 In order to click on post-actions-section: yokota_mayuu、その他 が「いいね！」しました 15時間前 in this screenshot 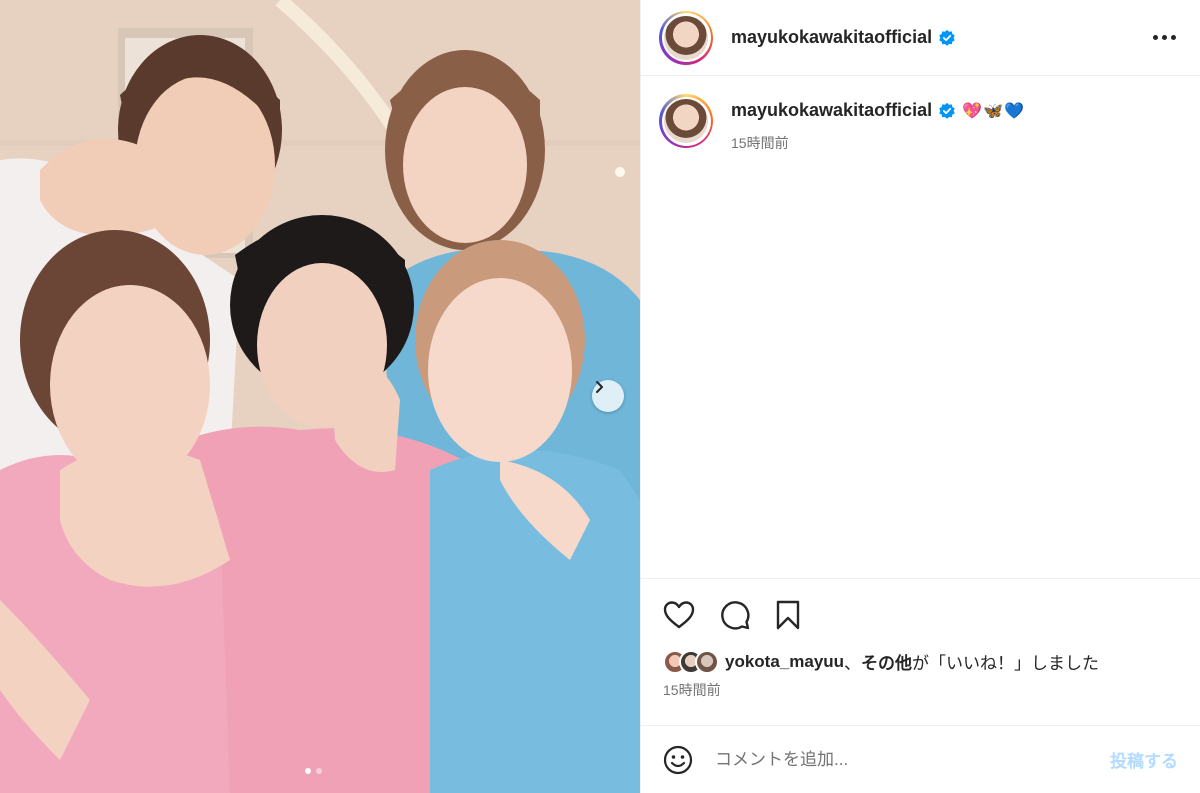, I will do `click(920, 651)`.